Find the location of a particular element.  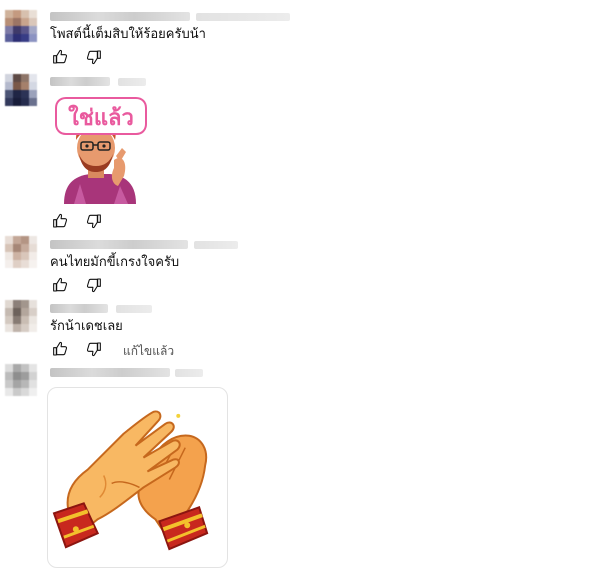

comment-text: คนไทยมักขี้เกรงใจครับ is located at coordinates (115, 262).